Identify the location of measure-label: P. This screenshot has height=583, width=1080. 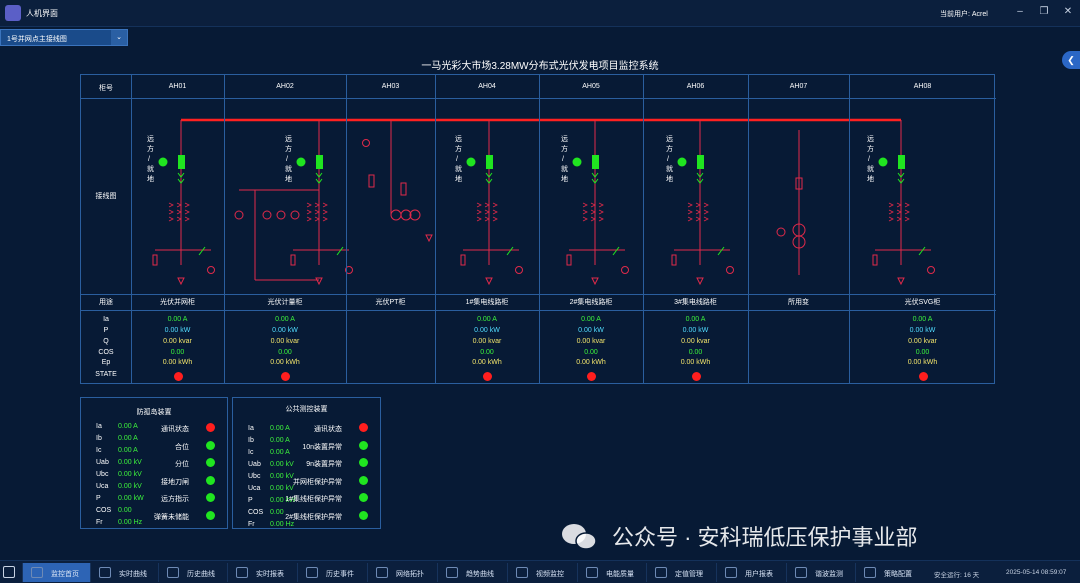
(250, 500).